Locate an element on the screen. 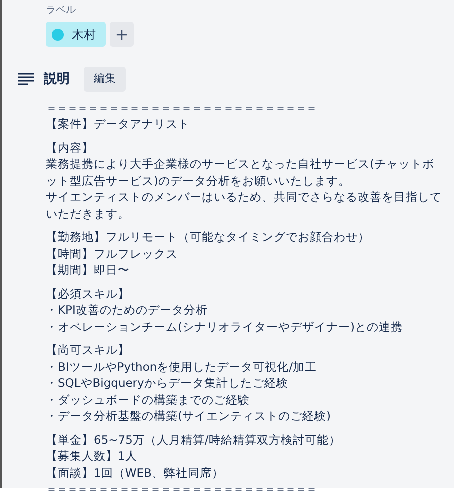 This screenshot has width=454, height=500. description-line: 【必須スキル】 is located at coordinates (88, 294).